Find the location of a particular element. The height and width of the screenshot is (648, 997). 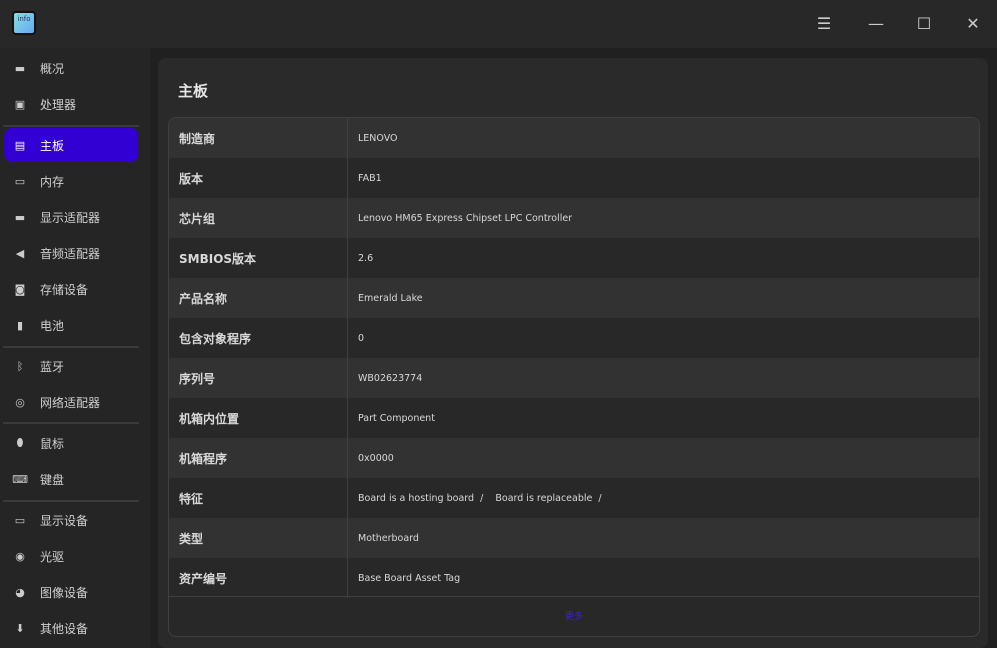

row-label: 包含对象程序 is located at coordinates (258, 338).